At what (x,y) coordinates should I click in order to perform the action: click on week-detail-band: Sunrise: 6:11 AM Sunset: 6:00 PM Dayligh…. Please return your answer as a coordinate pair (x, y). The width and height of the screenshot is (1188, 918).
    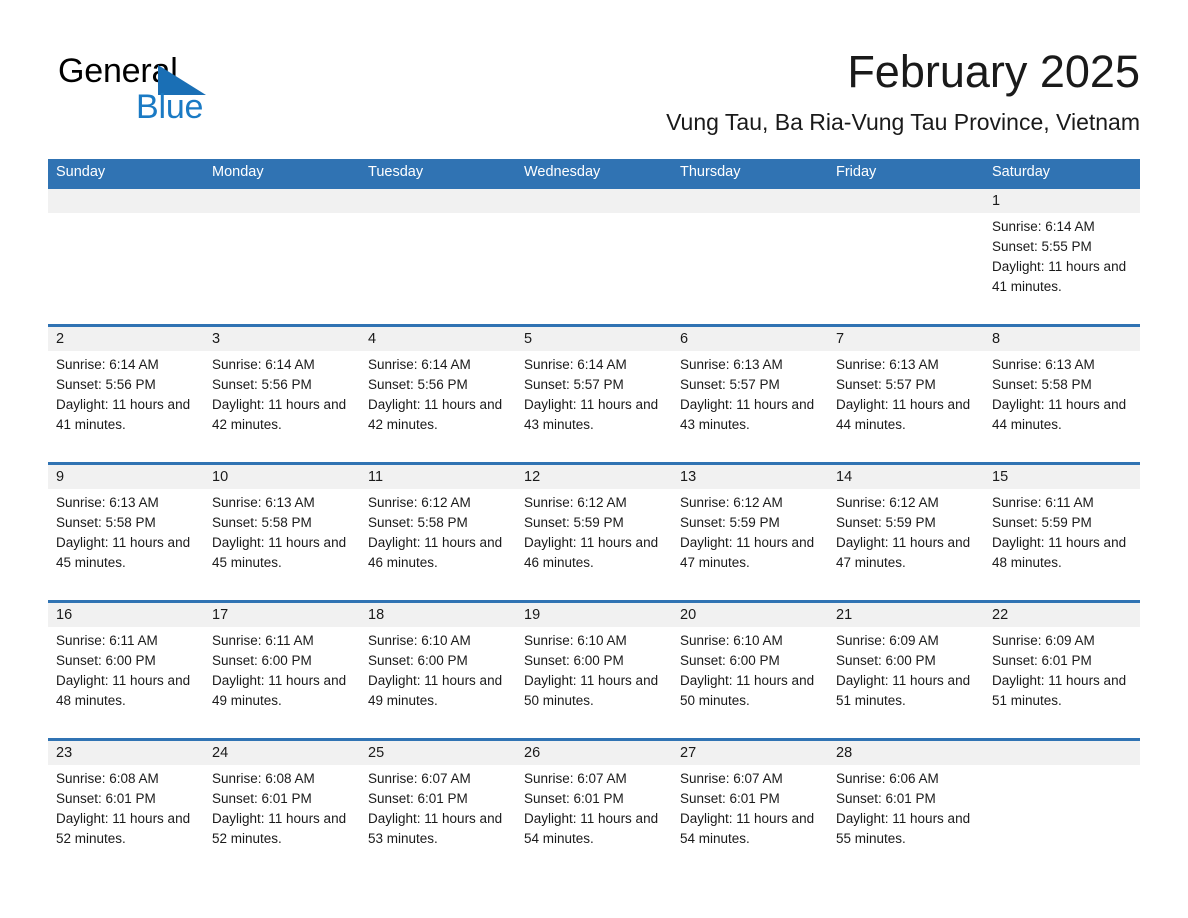
    Looking at the image, I should click on (594, 682).